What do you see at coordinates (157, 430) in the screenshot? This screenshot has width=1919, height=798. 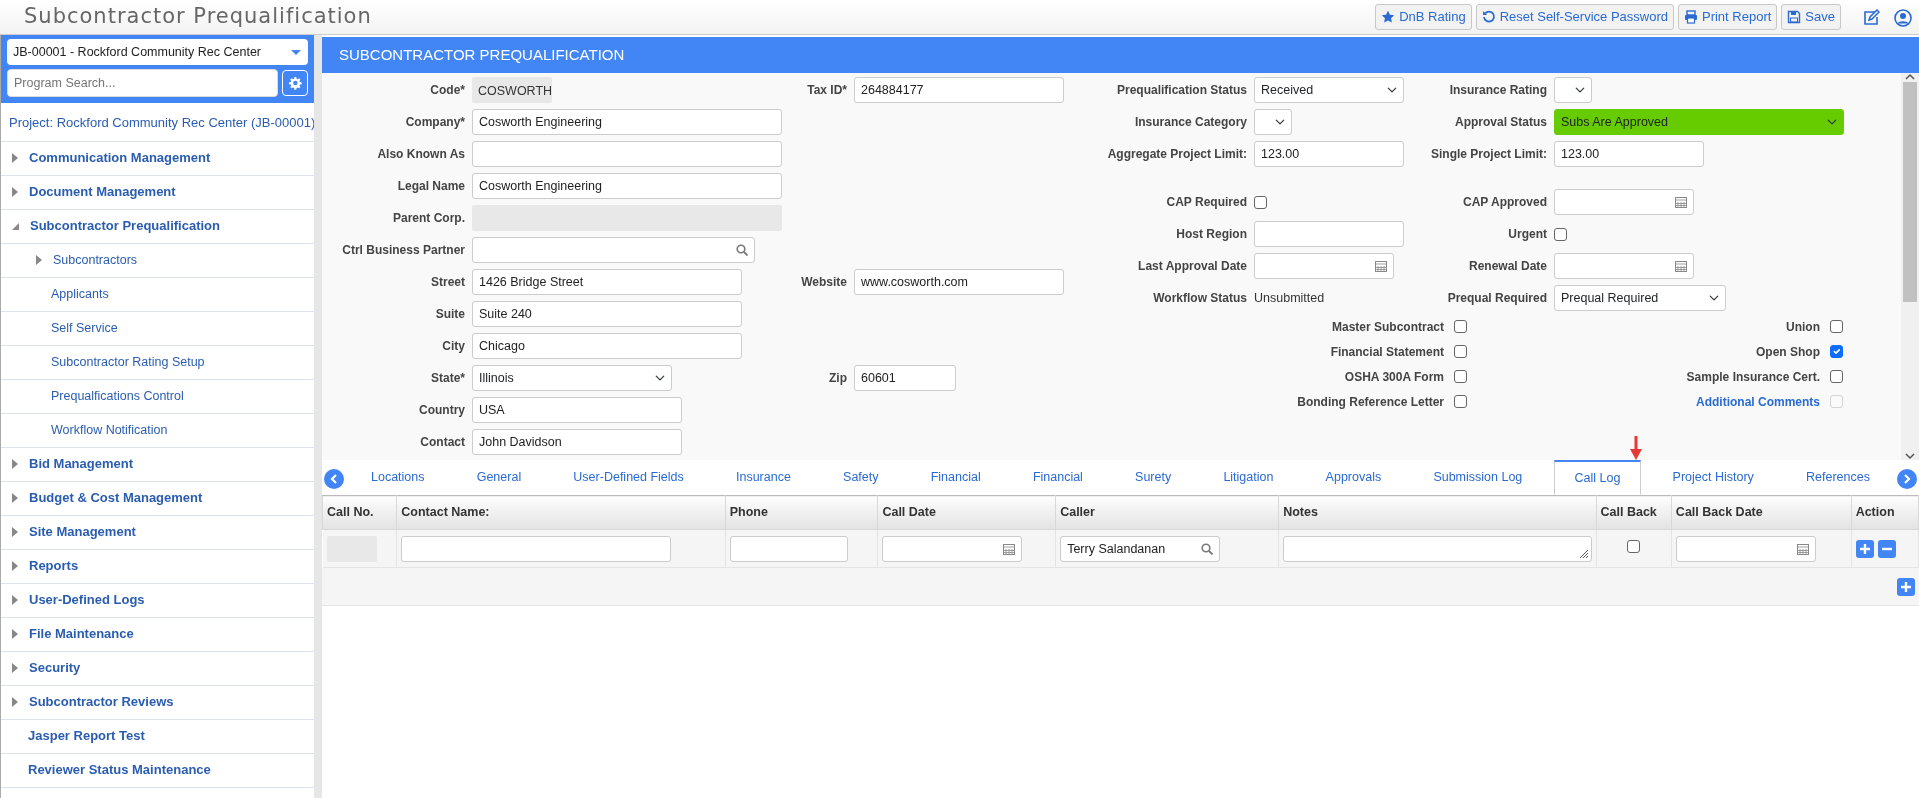 I see `sidebar-item: Workflow Notification` at bounding box center [157, 430].